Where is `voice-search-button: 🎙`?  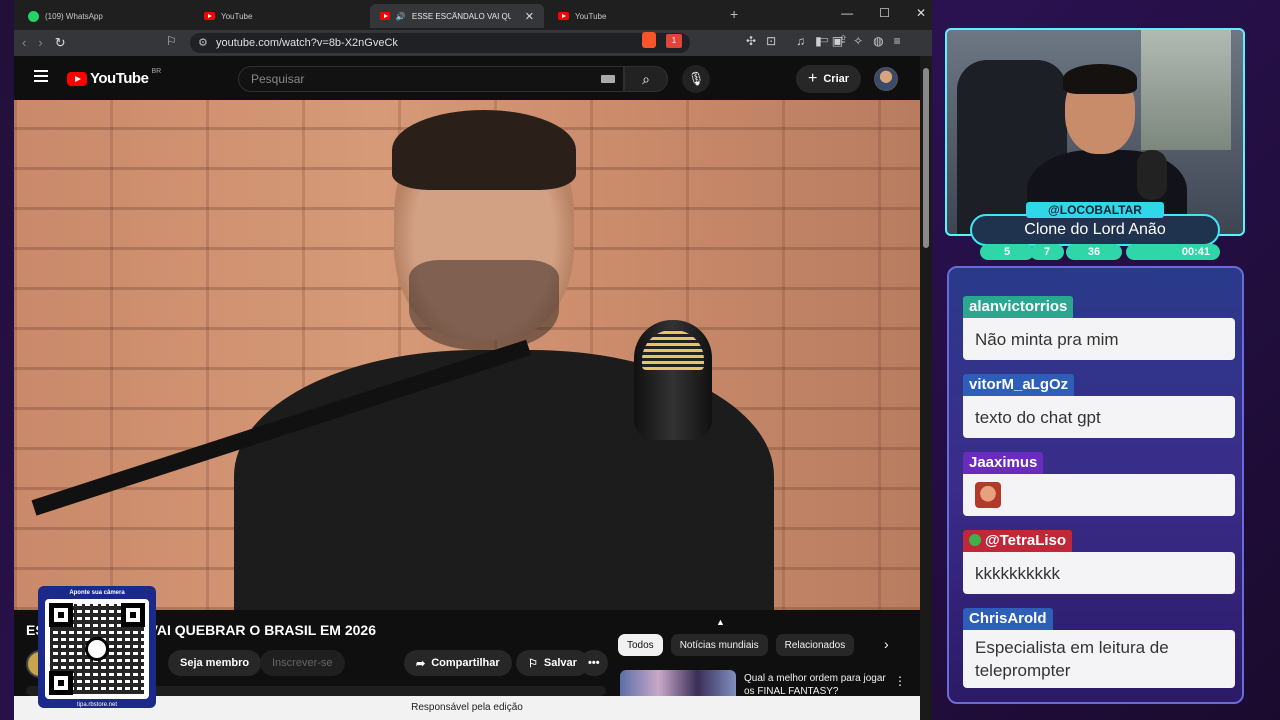
voice-search-button: 🎙 is located at coordinates (696, 79).